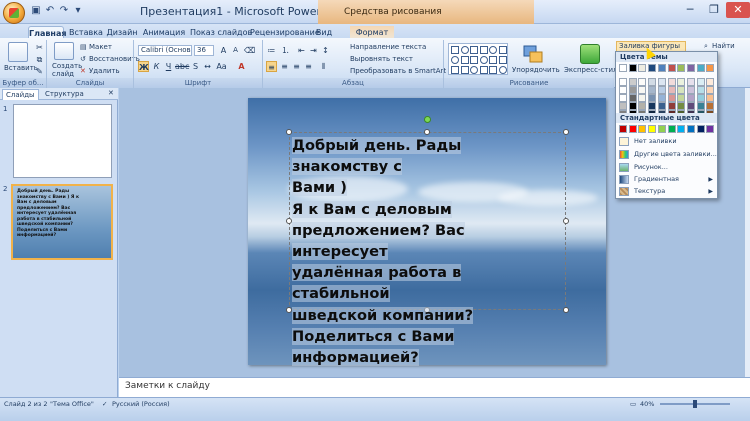  What do you see at coordinates (533, 55) in the screenshot?
I see `arrange-icon` at bounding box center [533, 55].